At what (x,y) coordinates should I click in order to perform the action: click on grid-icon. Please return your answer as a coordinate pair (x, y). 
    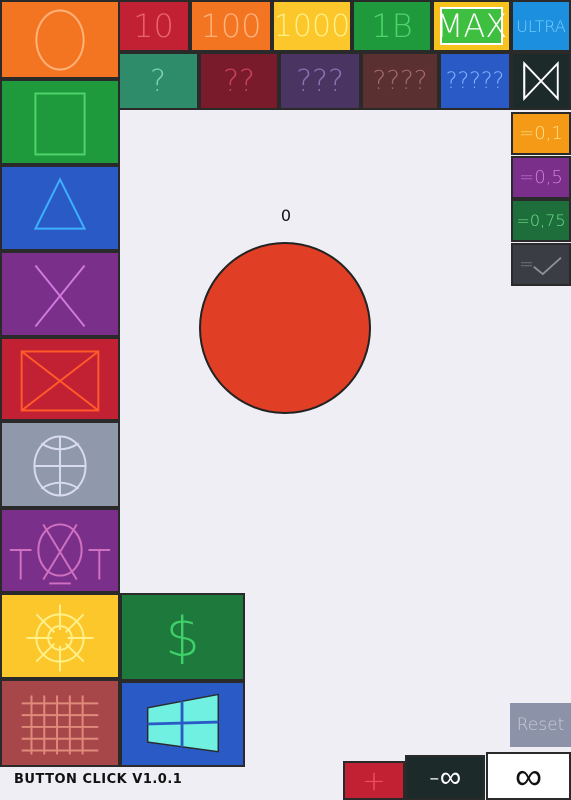
    Looking at the image, I should click on (60, 725).